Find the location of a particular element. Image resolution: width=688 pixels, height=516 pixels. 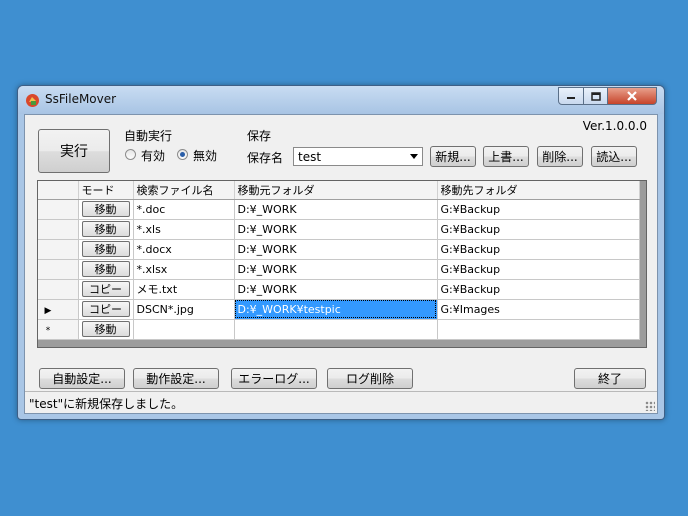

auto-exec-off-label: 無効 is located at coordinates (205, 155).